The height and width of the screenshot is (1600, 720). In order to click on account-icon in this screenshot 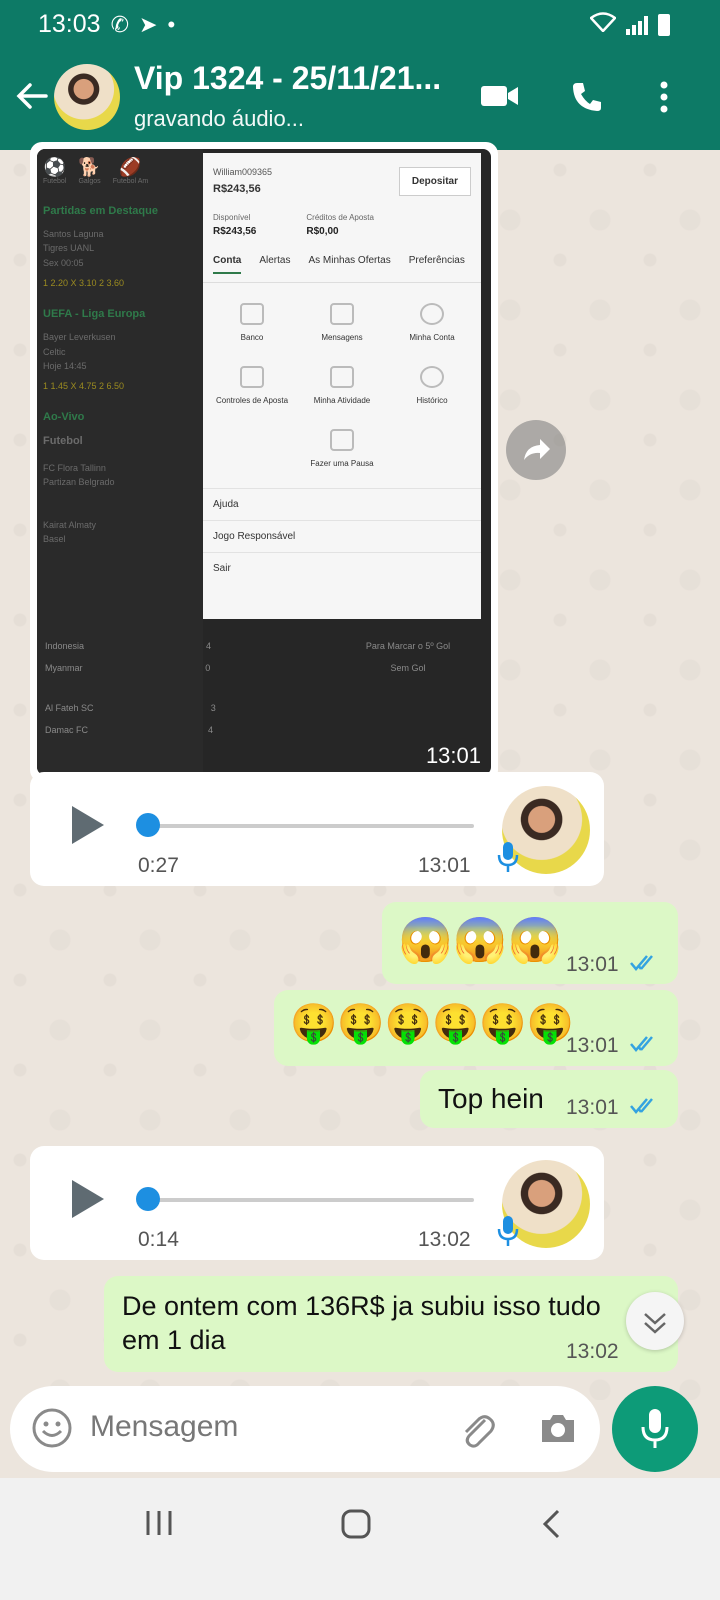, I will do `click(432, 314)`.